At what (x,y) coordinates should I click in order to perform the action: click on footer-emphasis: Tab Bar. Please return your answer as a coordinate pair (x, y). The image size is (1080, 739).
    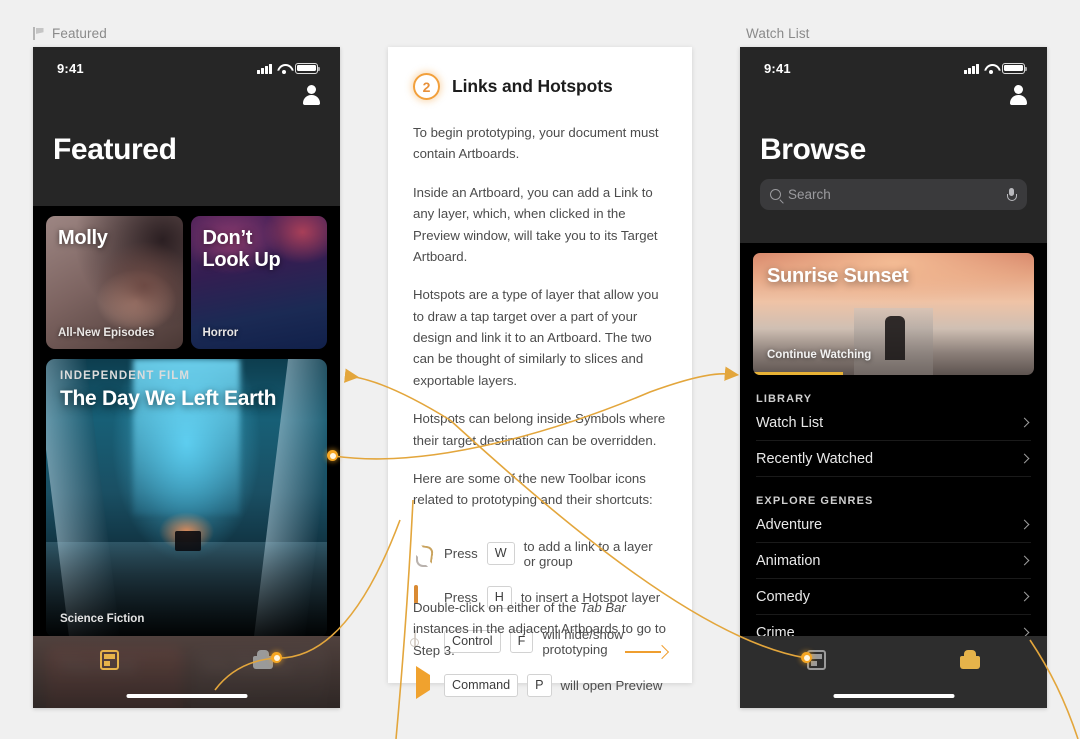
    Looking at the image, I should click on (603, 607).